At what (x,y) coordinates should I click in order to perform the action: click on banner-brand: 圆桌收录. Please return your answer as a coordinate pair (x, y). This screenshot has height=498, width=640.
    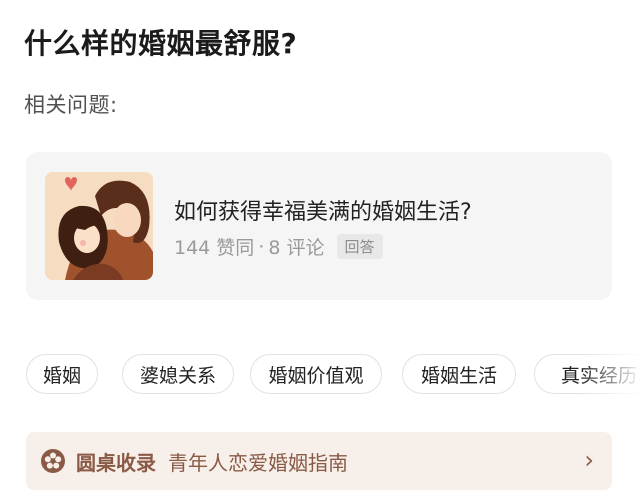
    Looking at the image, I should click on (116, 462).